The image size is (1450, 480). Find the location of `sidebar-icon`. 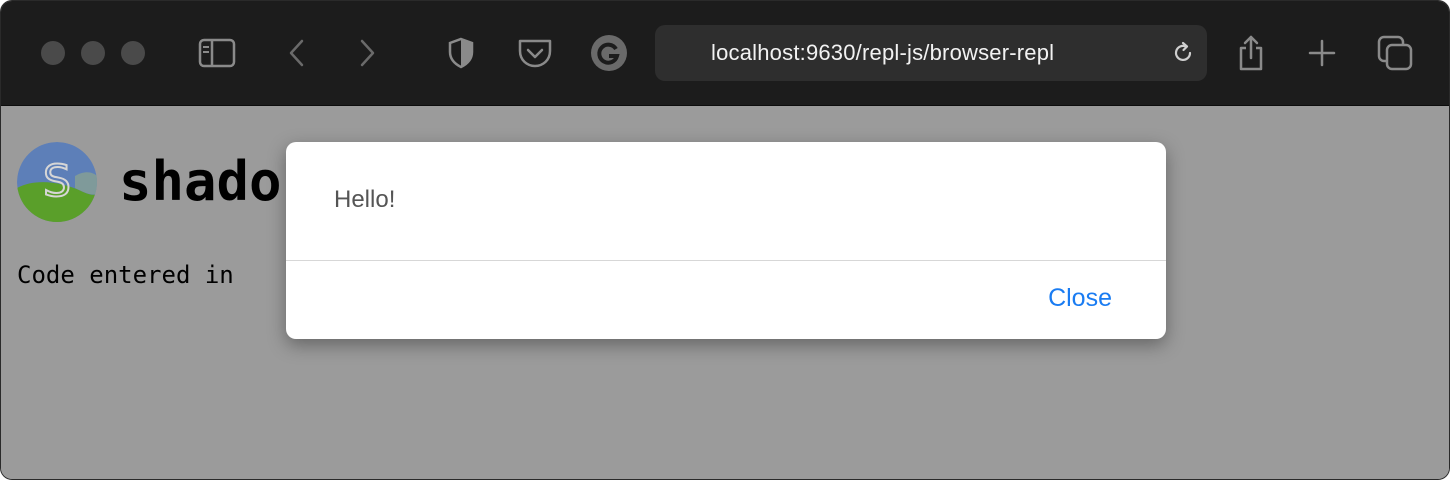

sidebar-icon is located at coordinates (217, 53).